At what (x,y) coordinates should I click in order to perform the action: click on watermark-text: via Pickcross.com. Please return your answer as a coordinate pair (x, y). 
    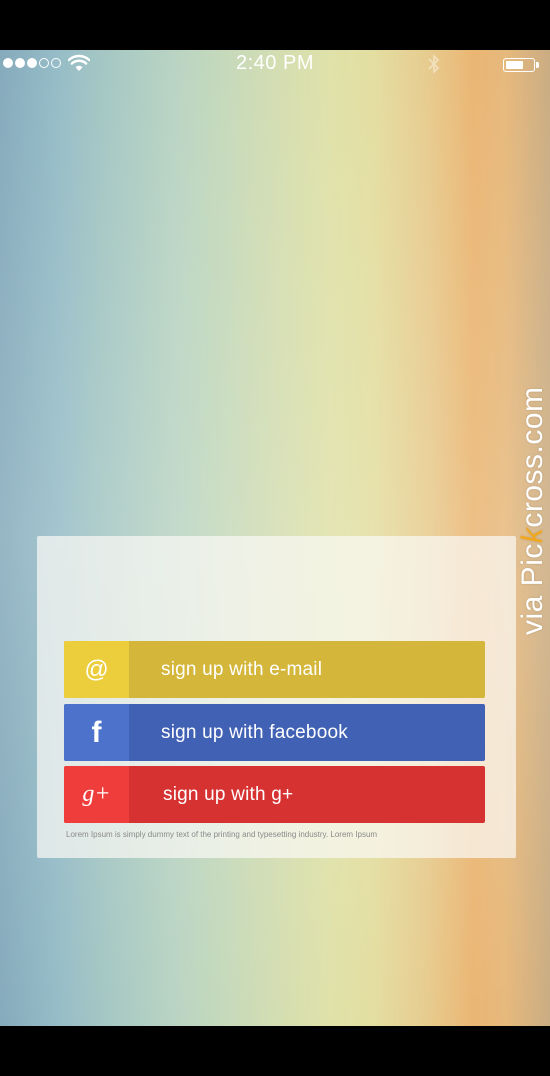
    Looking at the image, I should click on (533, 480).